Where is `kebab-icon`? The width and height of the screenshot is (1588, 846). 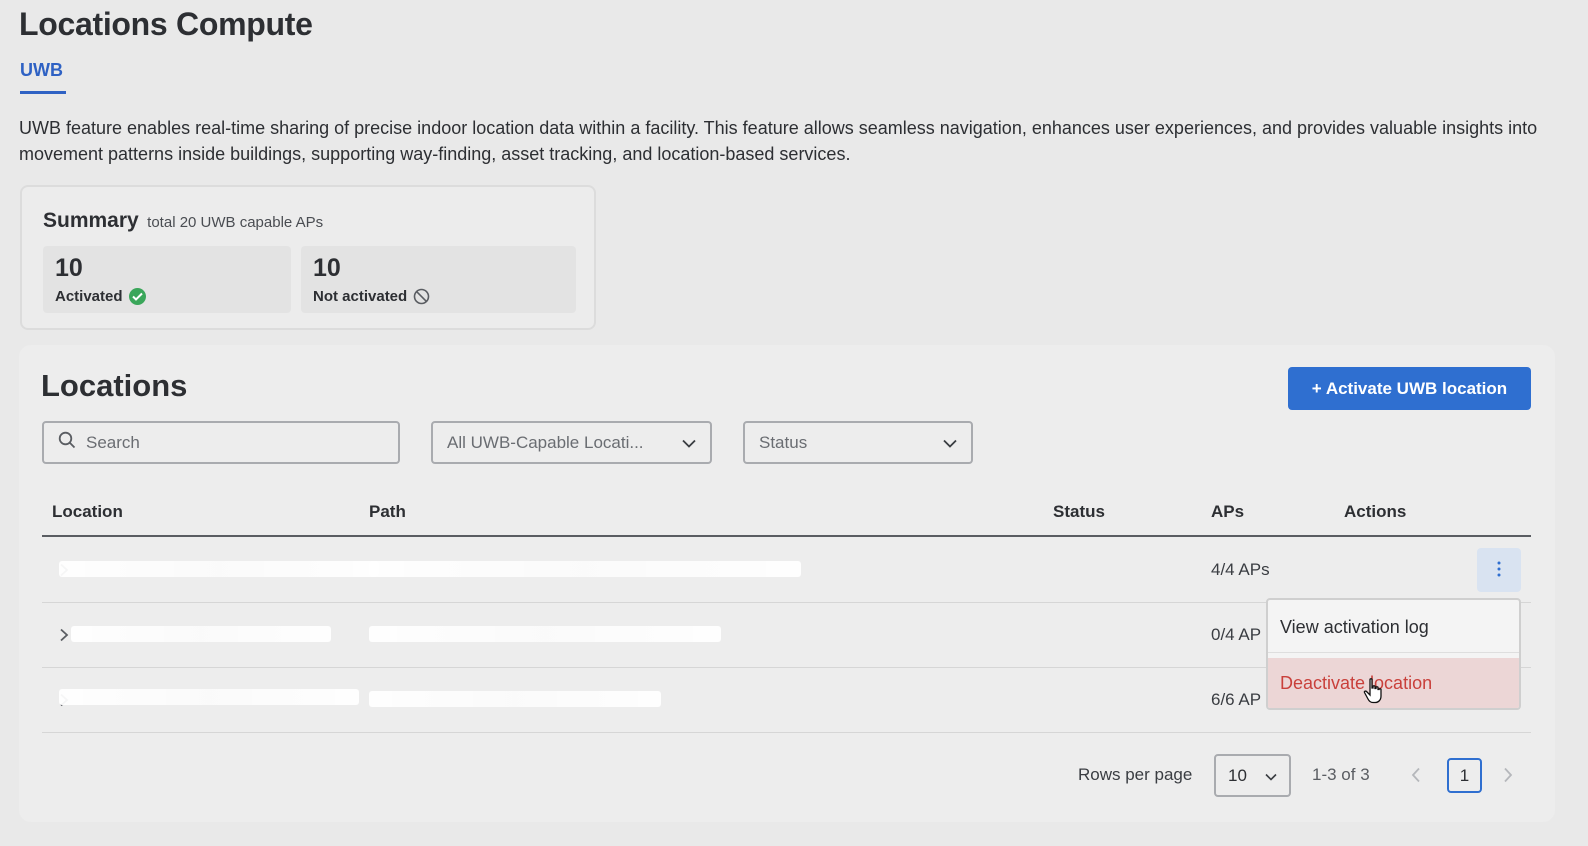 kebab-icon is located at coordinates (1499, 570).